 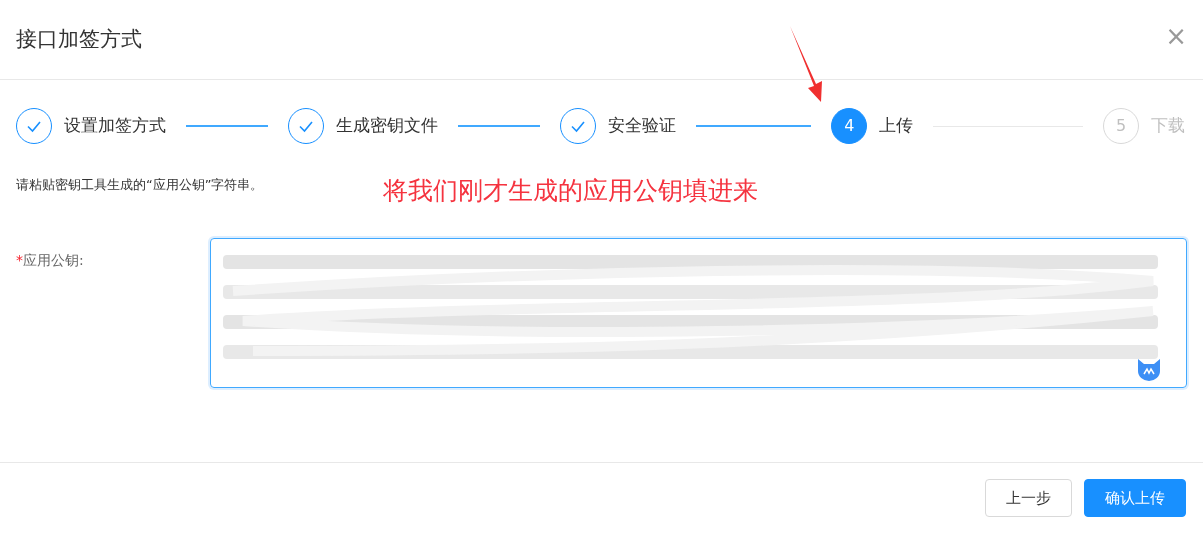 What do you see at coordinates (1135, 498) in the screenshot?
I see `confirm-upload-button: 确认上传` at bounding box center [1135, 498].